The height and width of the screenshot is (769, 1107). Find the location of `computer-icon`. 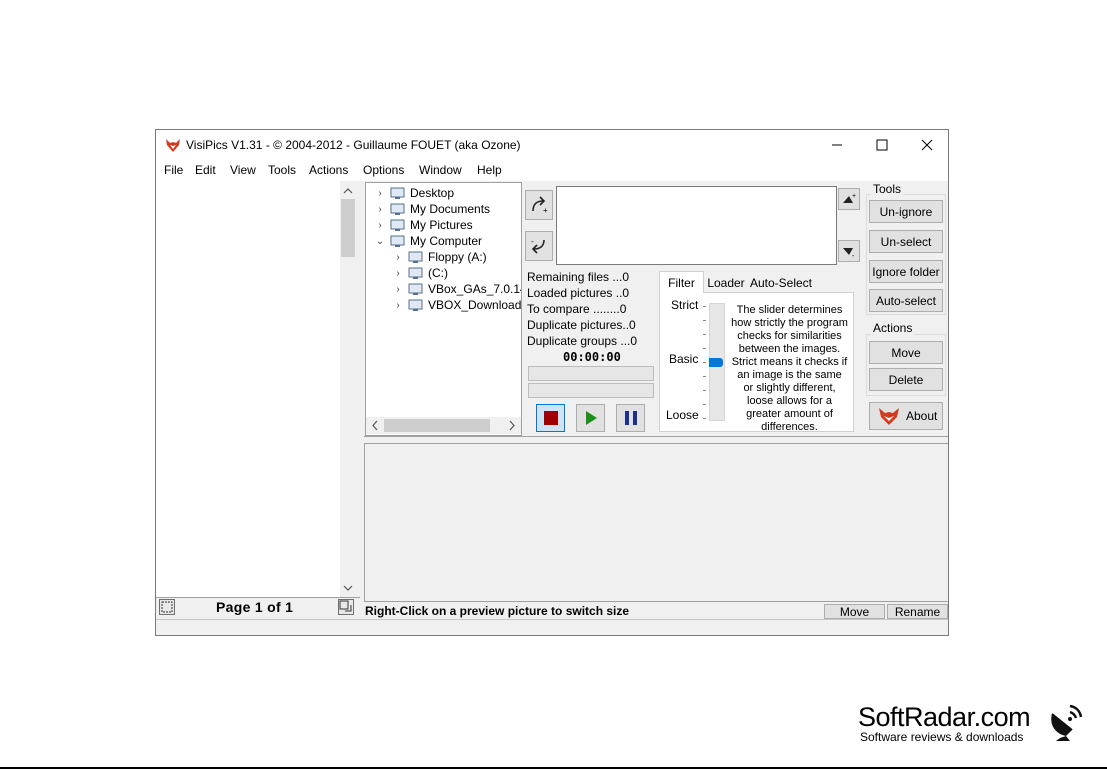

computer-icon is located at coordinates (397, 241).